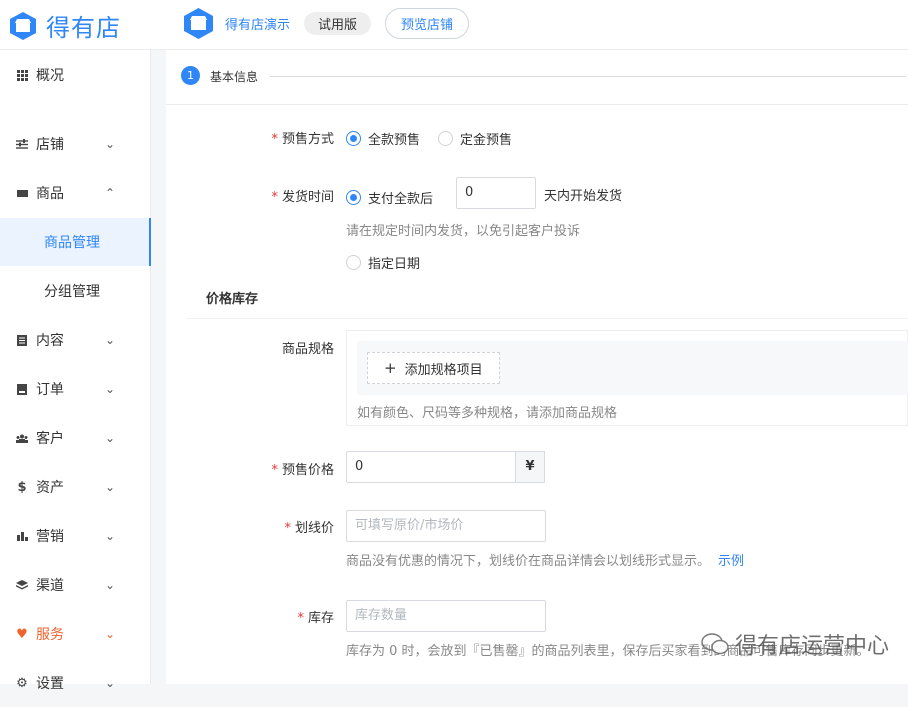 Image resolution: width=908 pixels, height=707 pixels. I want to click on chevron-up-icon: ⌃, so click(110, 193).